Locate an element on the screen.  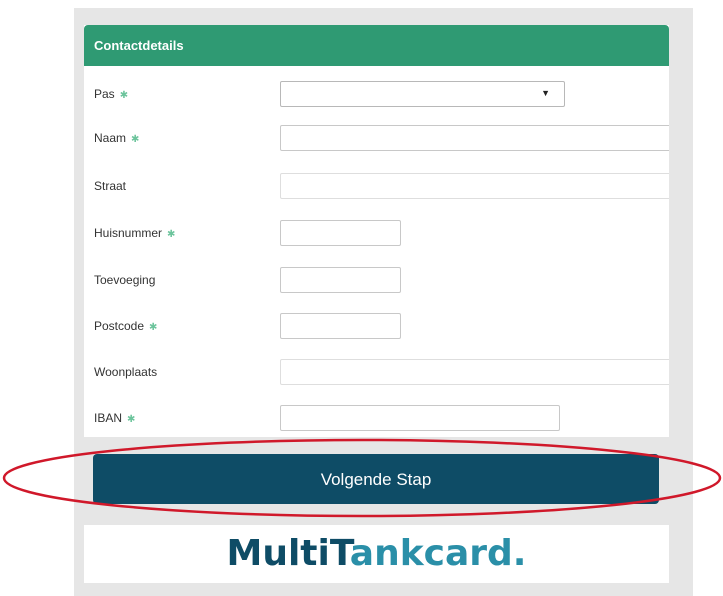
field-label-postcode: Postcode ✱ is located at coordinates (126, 326).